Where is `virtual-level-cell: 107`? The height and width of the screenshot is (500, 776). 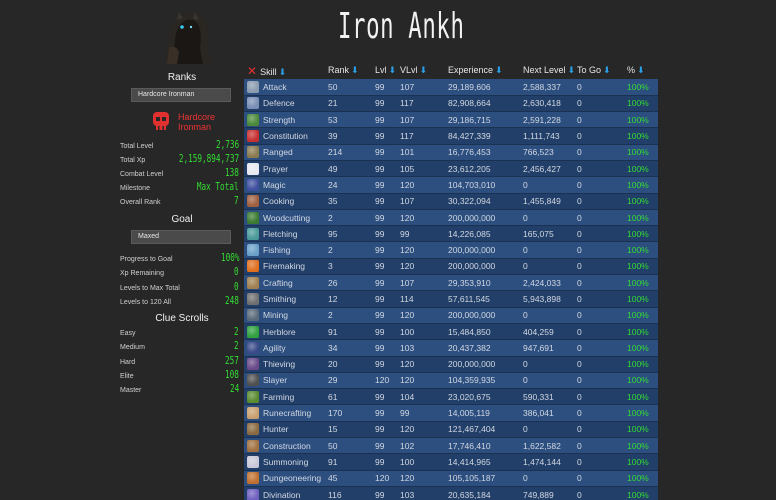
virtual-level-cell: 107 is located at coordinates (424, 283).